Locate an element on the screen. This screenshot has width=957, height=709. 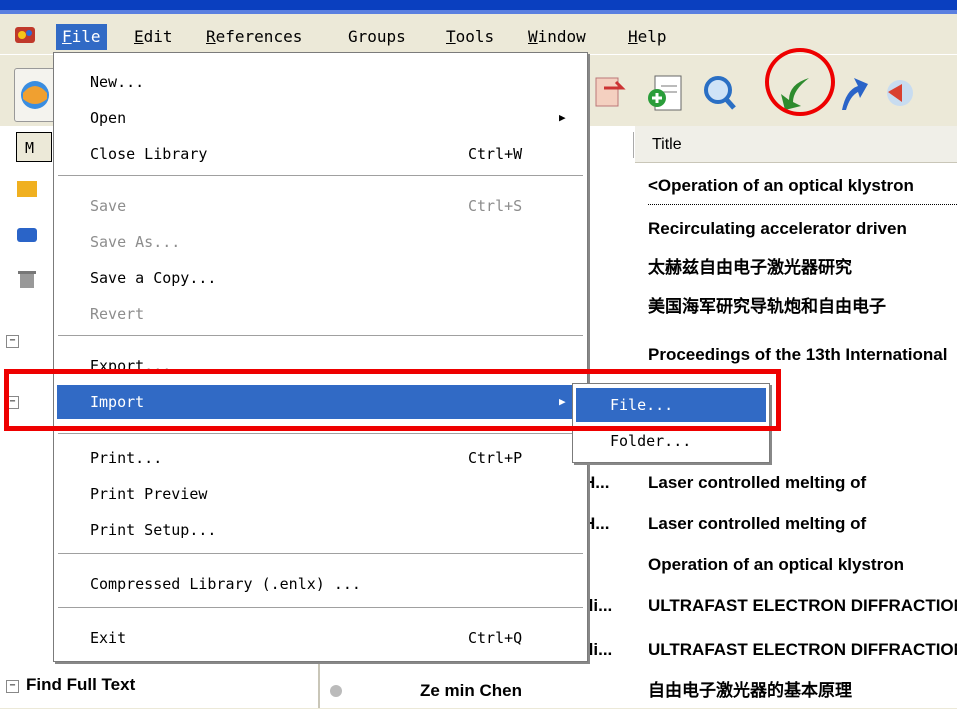
reference-row-author: Ze min Chen is located at coordinates (471, 691).